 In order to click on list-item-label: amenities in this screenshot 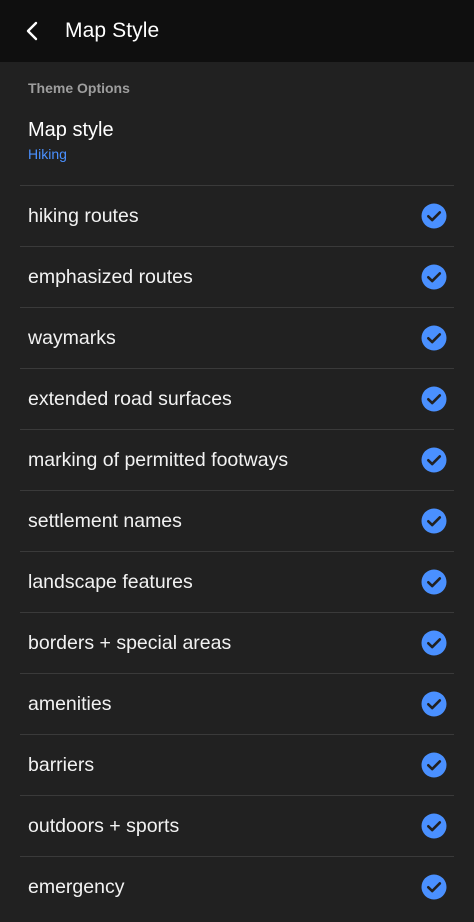, I will do `click(70, 703)`.